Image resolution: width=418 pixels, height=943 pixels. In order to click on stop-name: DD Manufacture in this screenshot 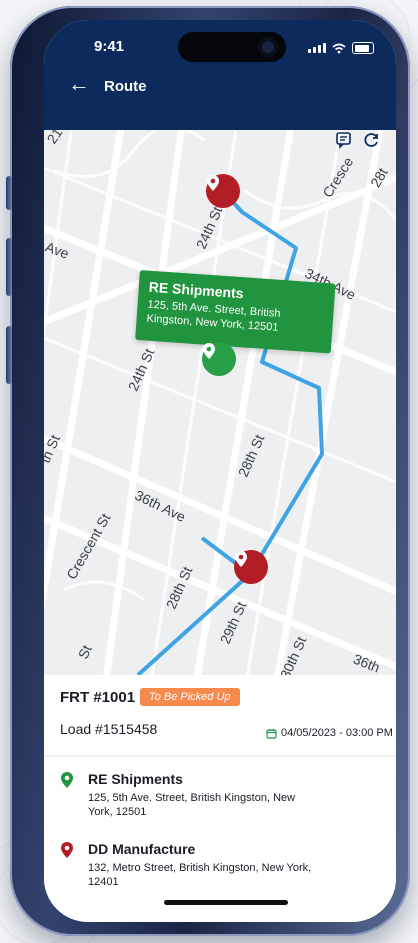, I will do `click(142, 849)`.